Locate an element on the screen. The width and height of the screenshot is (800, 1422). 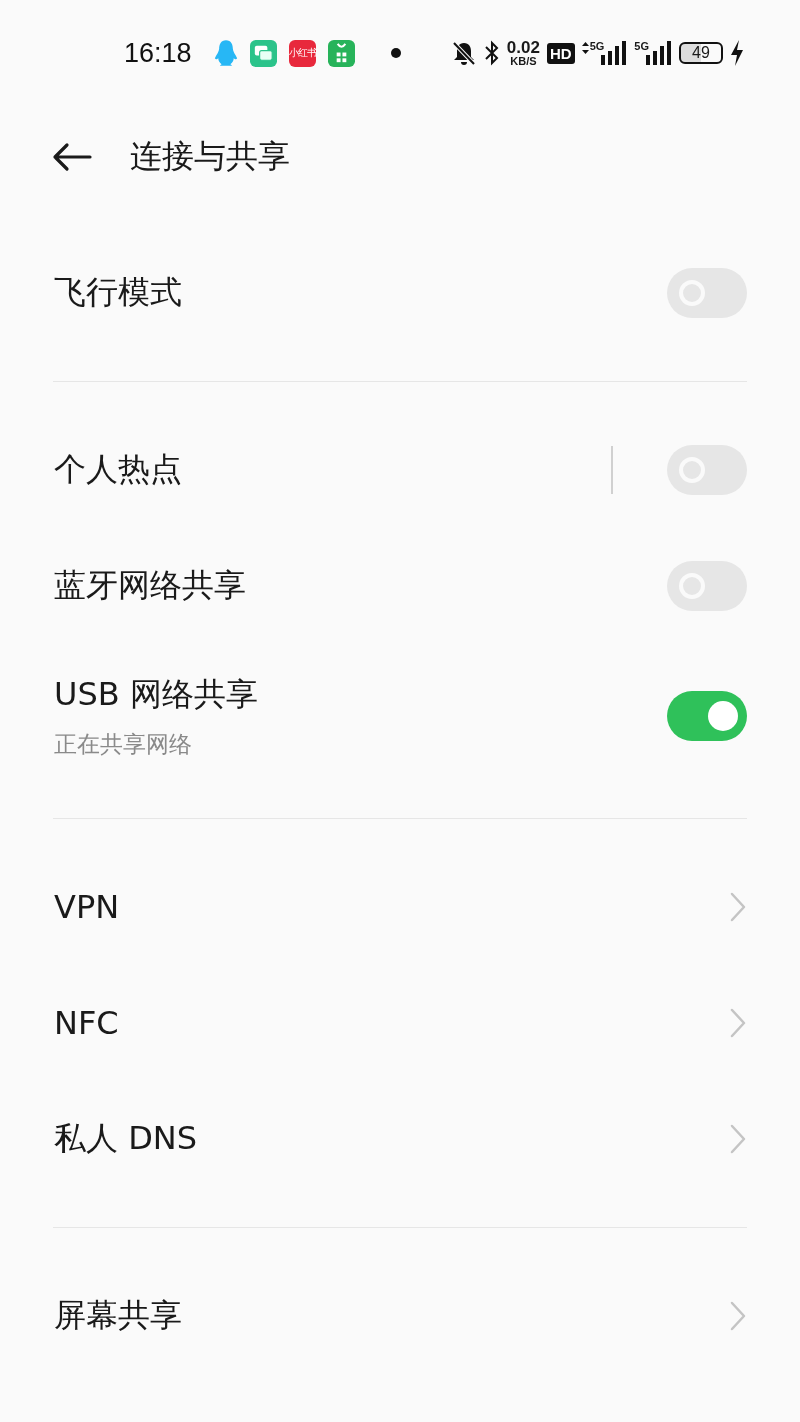
bluetooth-icon is located at coordinates (491, 53).